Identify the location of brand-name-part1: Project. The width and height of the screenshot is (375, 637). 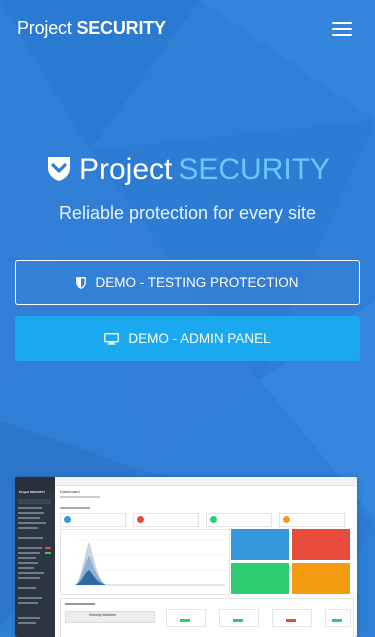
(44, 28).